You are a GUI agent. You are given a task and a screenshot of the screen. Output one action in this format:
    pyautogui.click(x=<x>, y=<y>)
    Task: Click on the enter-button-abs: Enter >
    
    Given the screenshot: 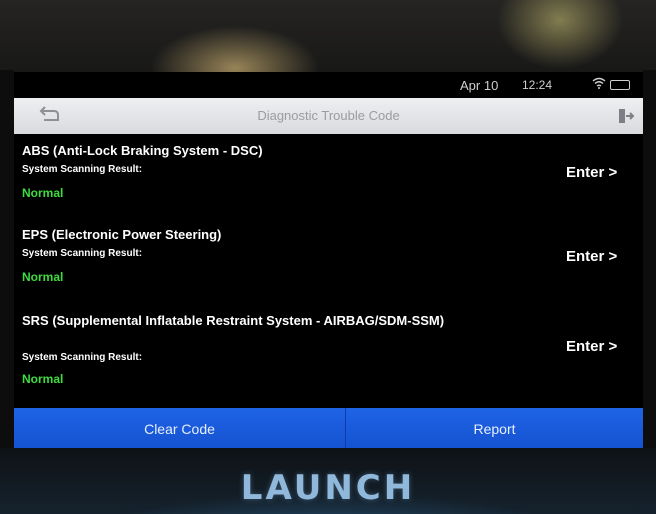 What is the action you would take?
    pyautogui.click(x=591, y=172)
    